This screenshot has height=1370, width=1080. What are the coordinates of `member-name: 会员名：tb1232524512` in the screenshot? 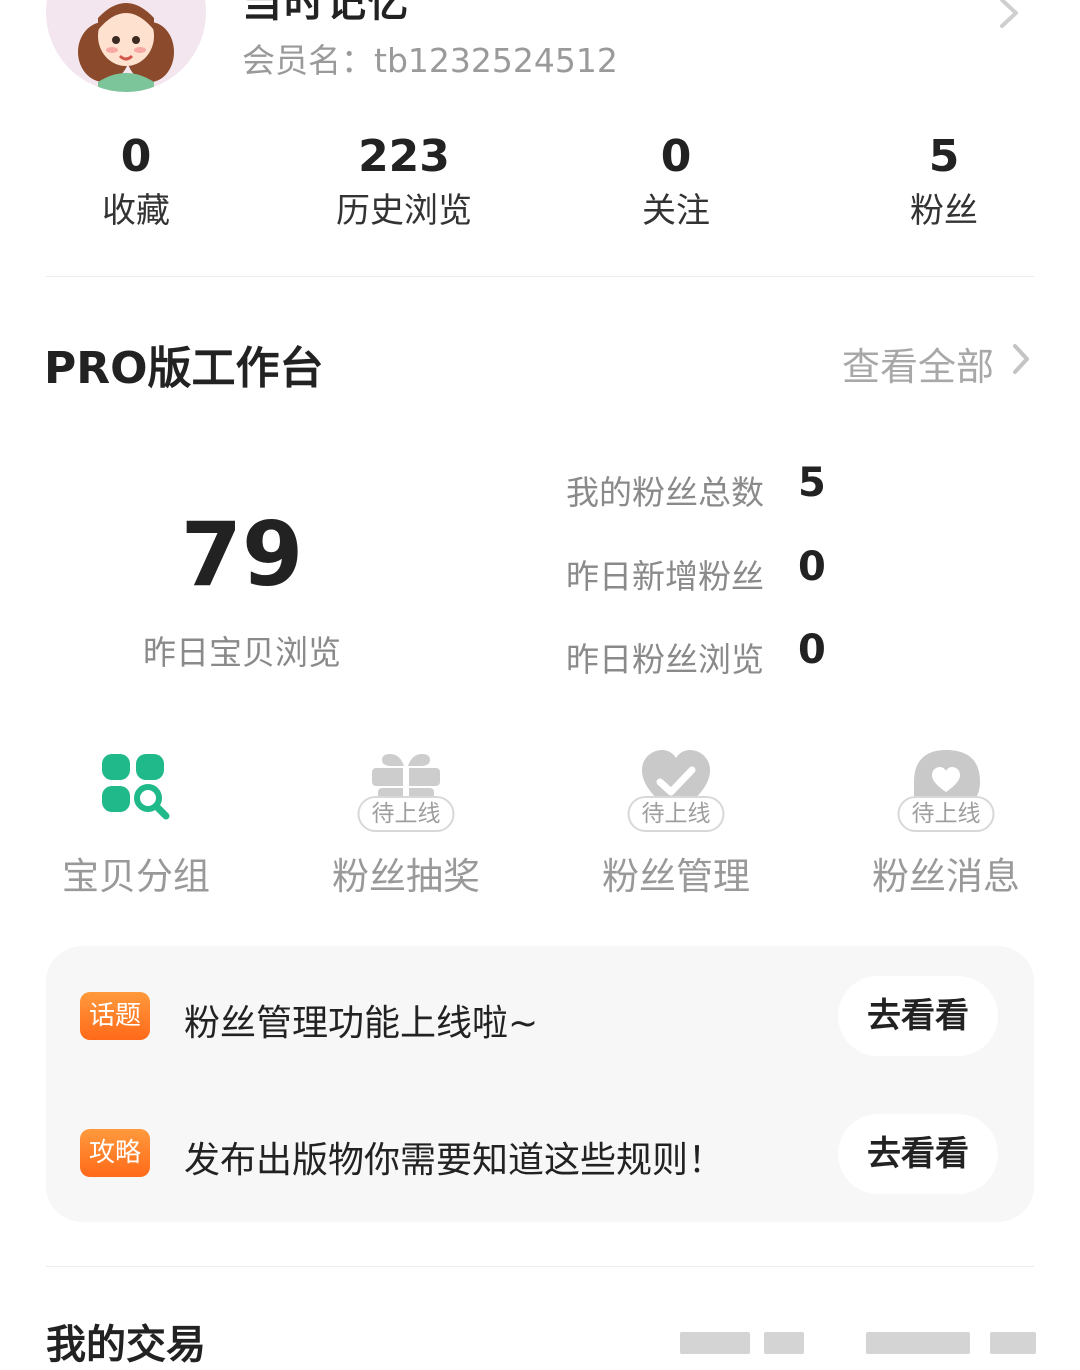 It's located at (430, 58).